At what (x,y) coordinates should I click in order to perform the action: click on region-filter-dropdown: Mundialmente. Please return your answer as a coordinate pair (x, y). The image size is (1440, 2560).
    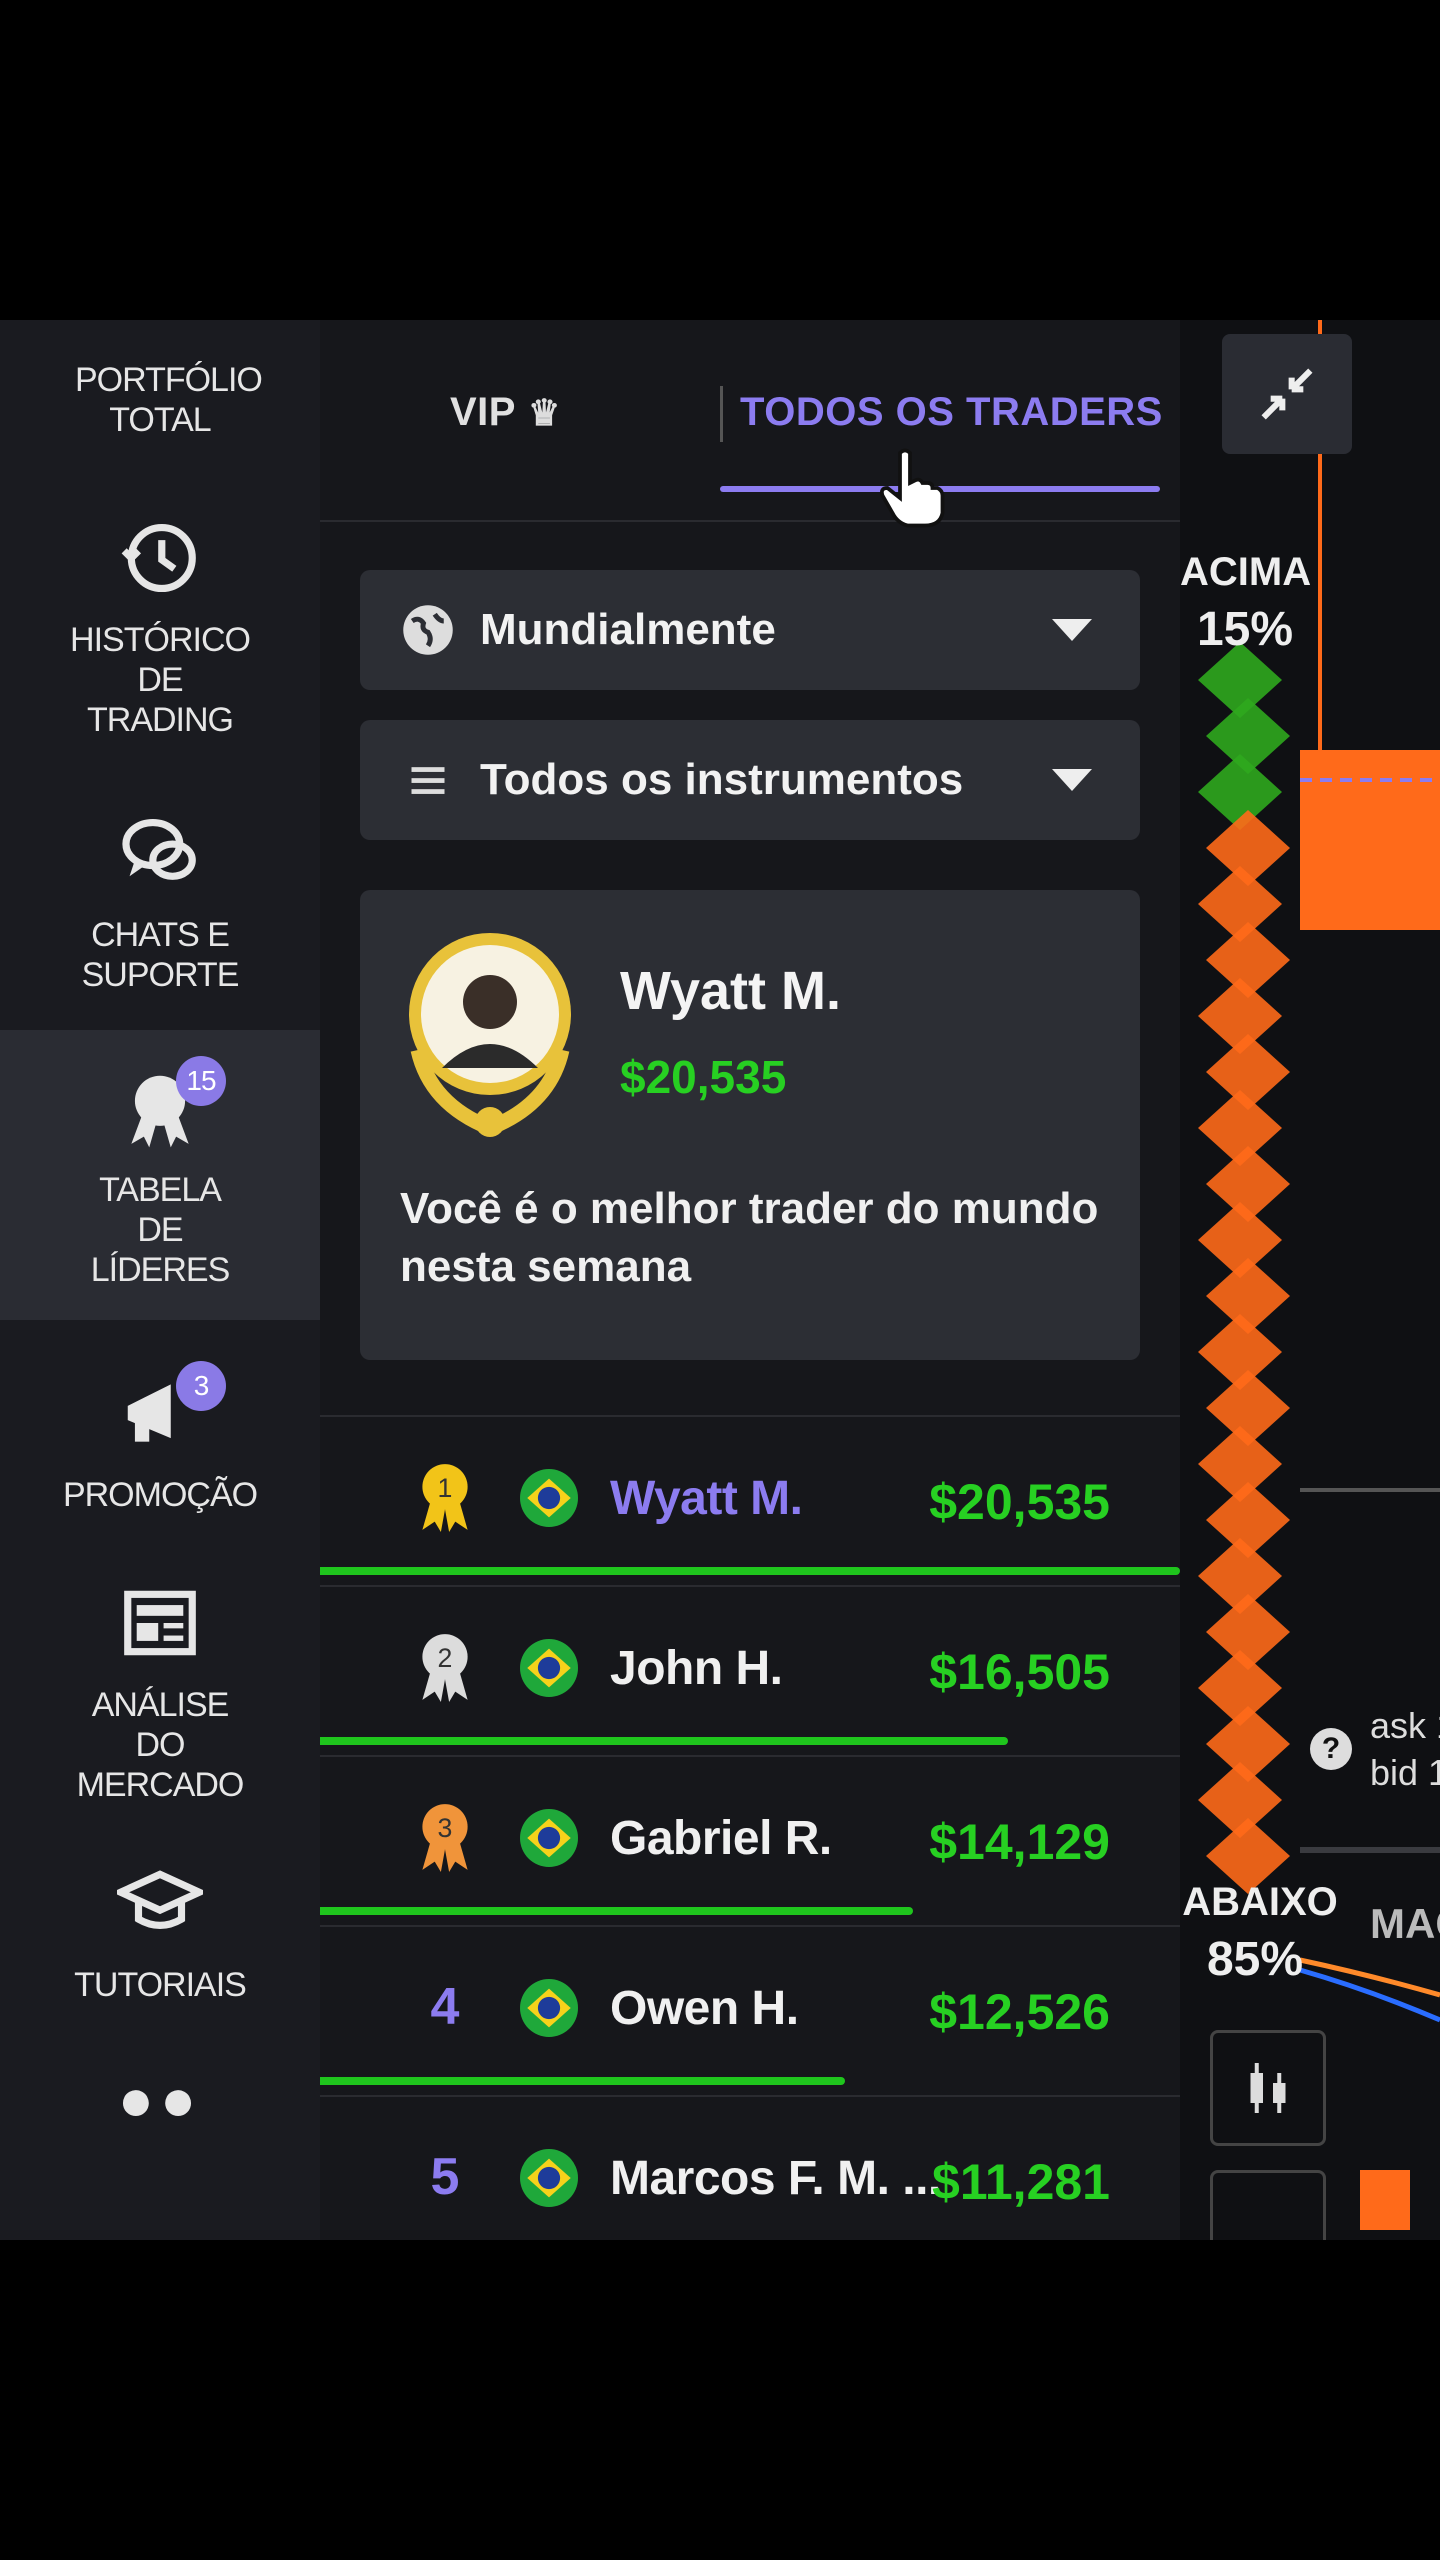
    Looking at the image, I should click on (750, 630).